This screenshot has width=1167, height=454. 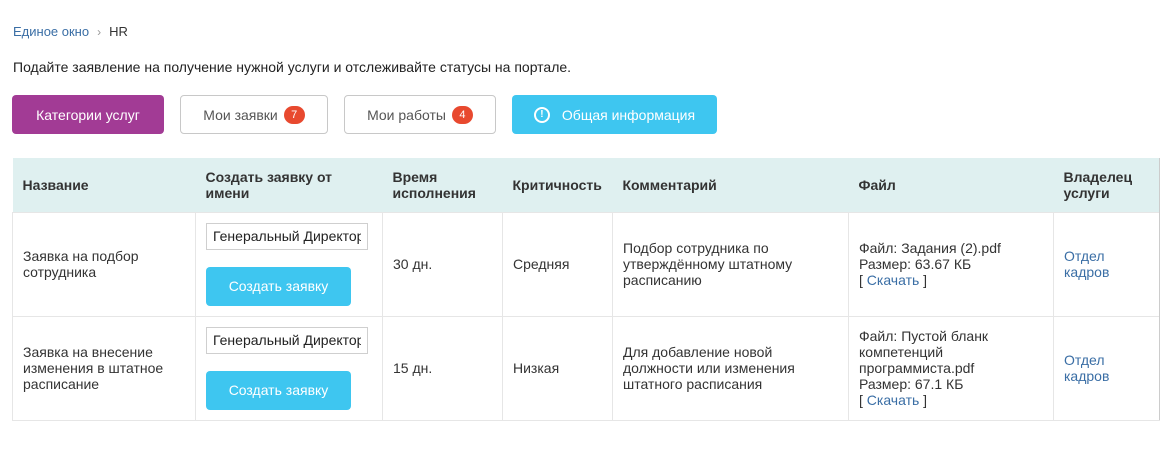 What do you see at coordinates (51, 31) in the screenshot?
I see `breadcrumb-home-link: Единое окно` at bounding box center [51, 31].